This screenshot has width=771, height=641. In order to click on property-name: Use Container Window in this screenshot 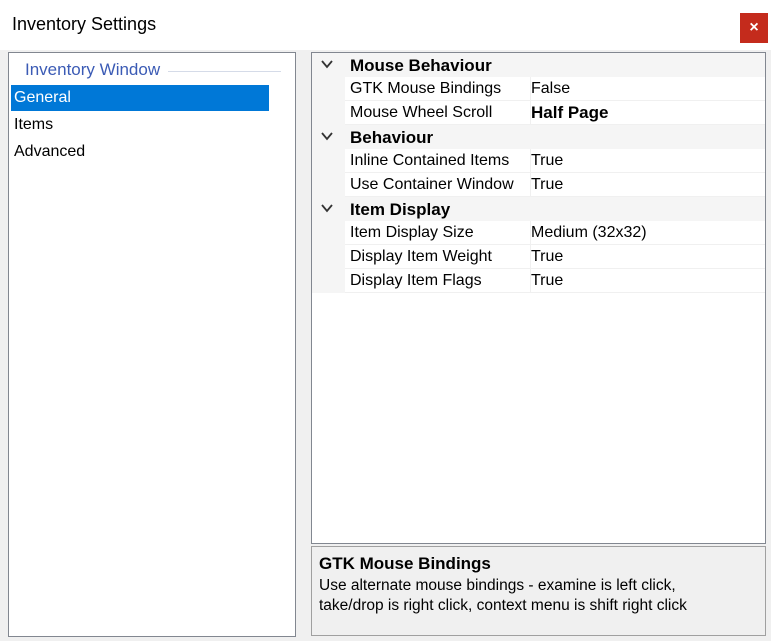, I will do `click(438, 185)`.